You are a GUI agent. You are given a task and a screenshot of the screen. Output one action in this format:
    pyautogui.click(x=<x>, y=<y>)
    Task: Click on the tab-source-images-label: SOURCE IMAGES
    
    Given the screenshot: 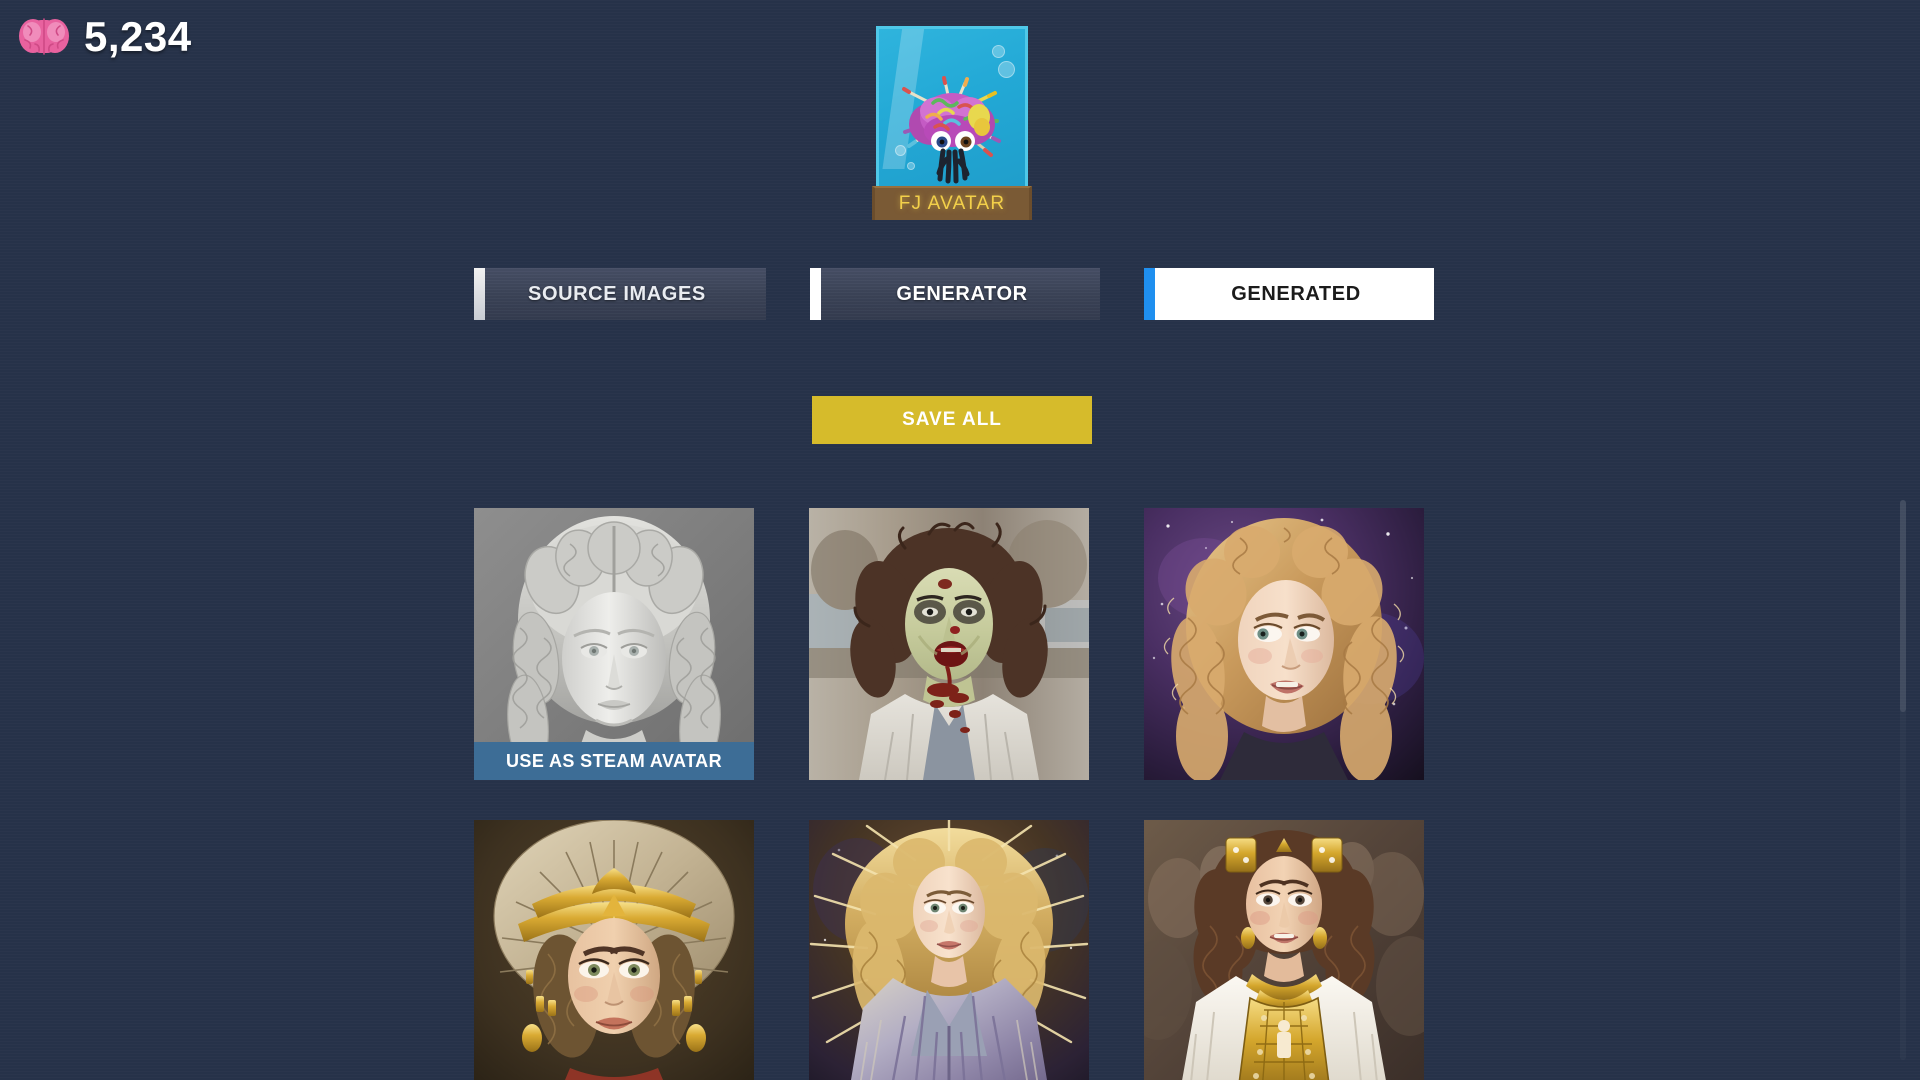 What is the action you would take?
    pyautogui.click(x=617, y=293)
    